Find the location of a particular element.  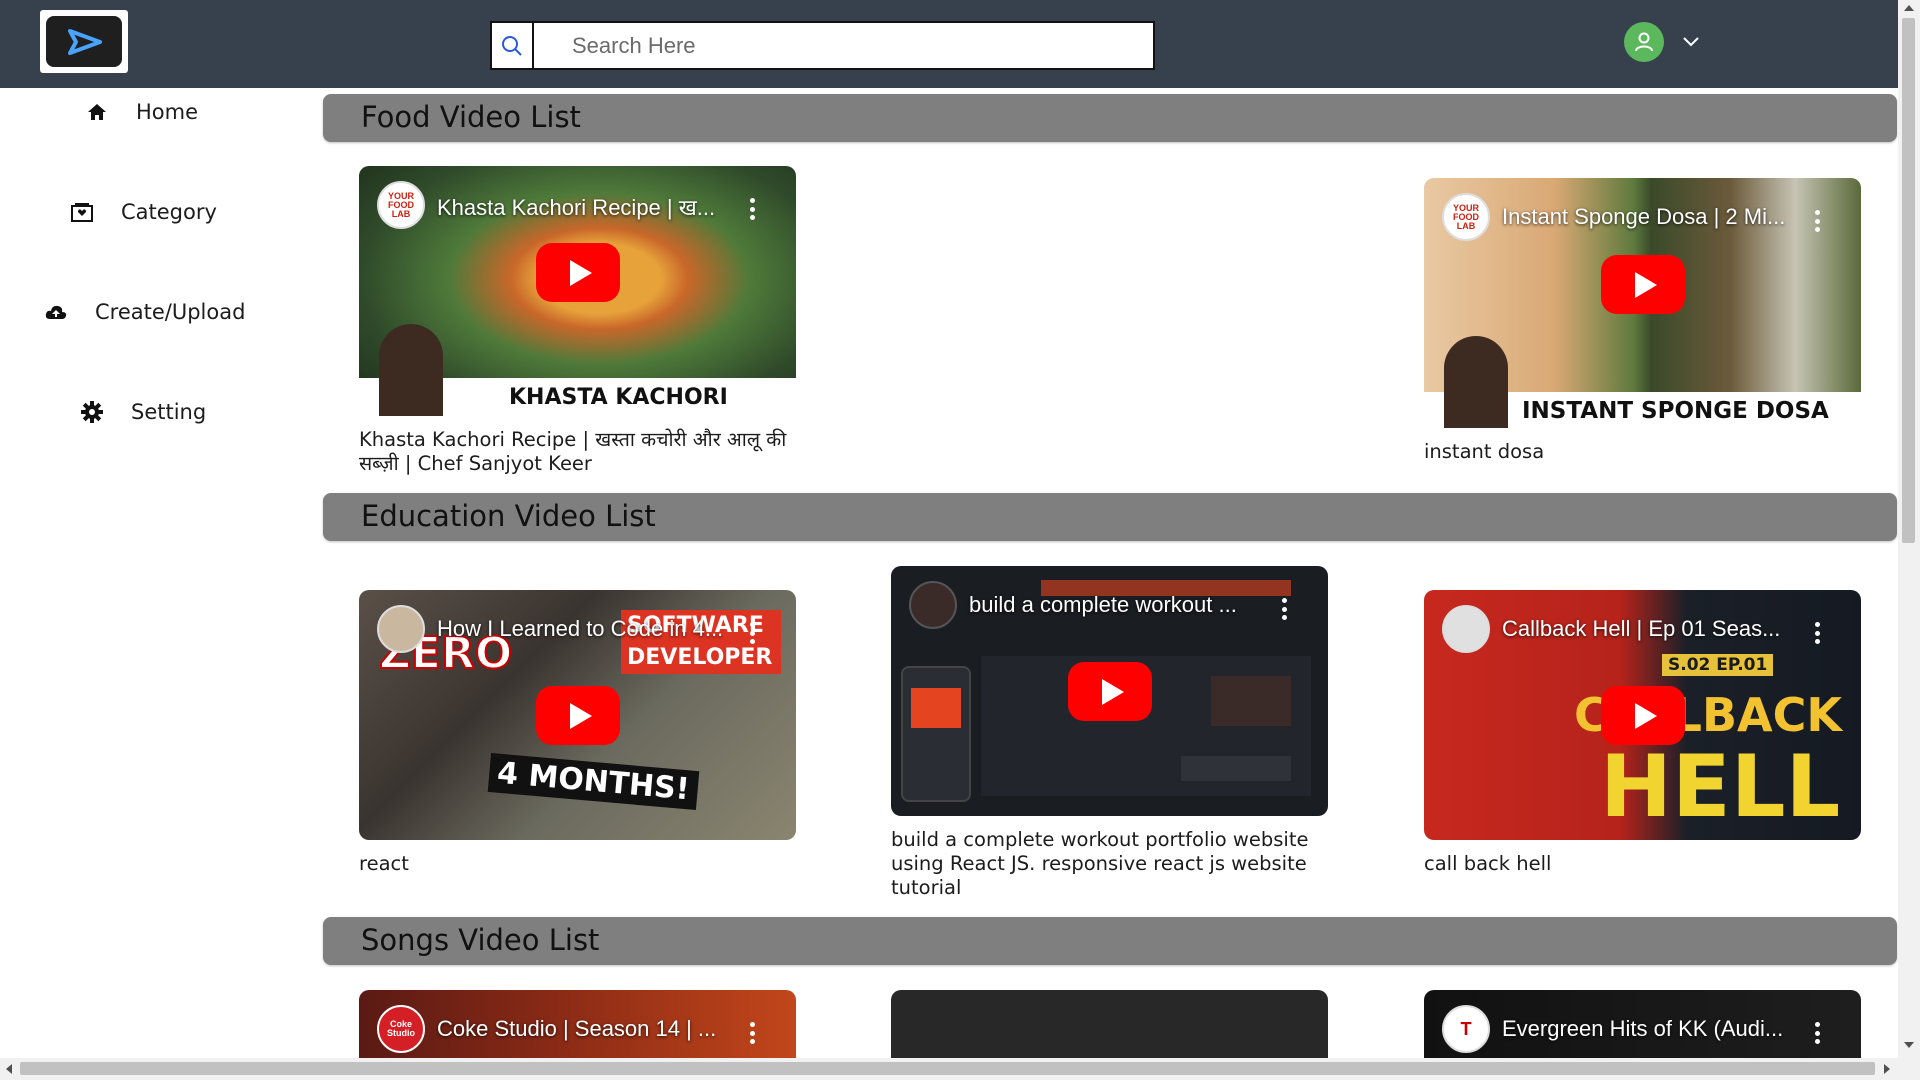

sidebar-item-label: Category is located at coordinates (169, 212).